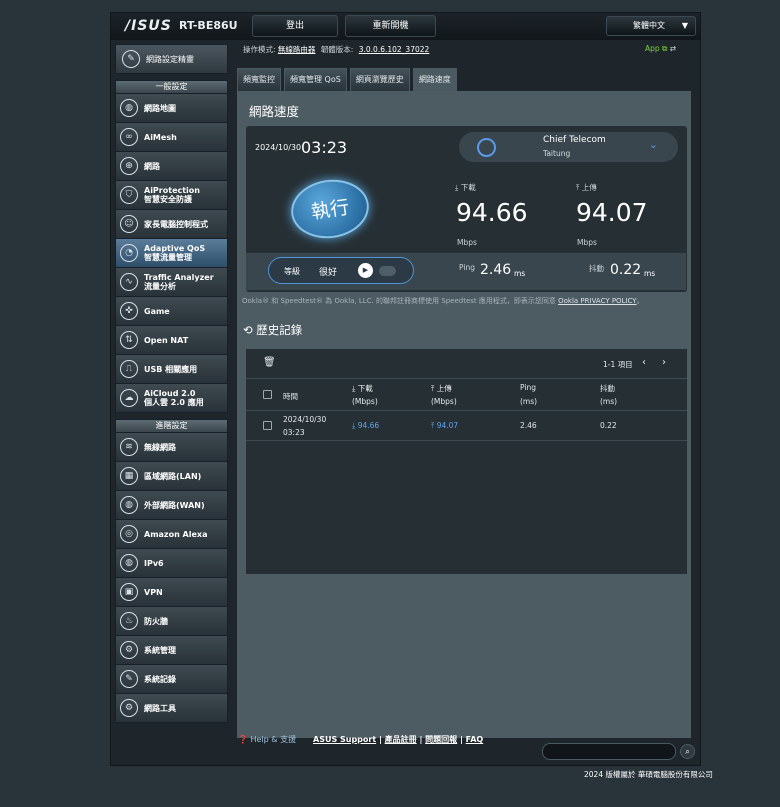 Image resolution: width=780 pixels, height=807 pixels. I want to click on sidebar-item-label-main: 網路地圖, so click(160, 108).